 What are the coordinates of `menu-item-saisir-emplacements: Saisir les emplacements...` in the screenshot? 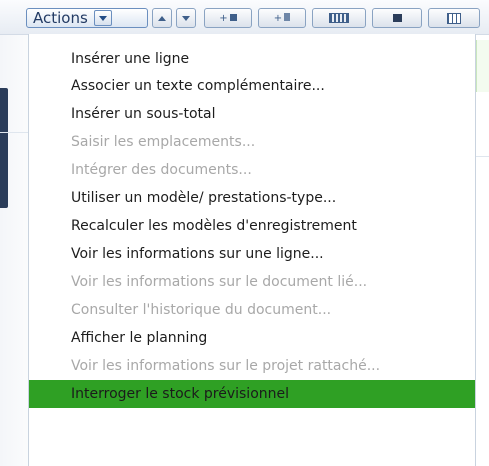 It's located at (252, 142).